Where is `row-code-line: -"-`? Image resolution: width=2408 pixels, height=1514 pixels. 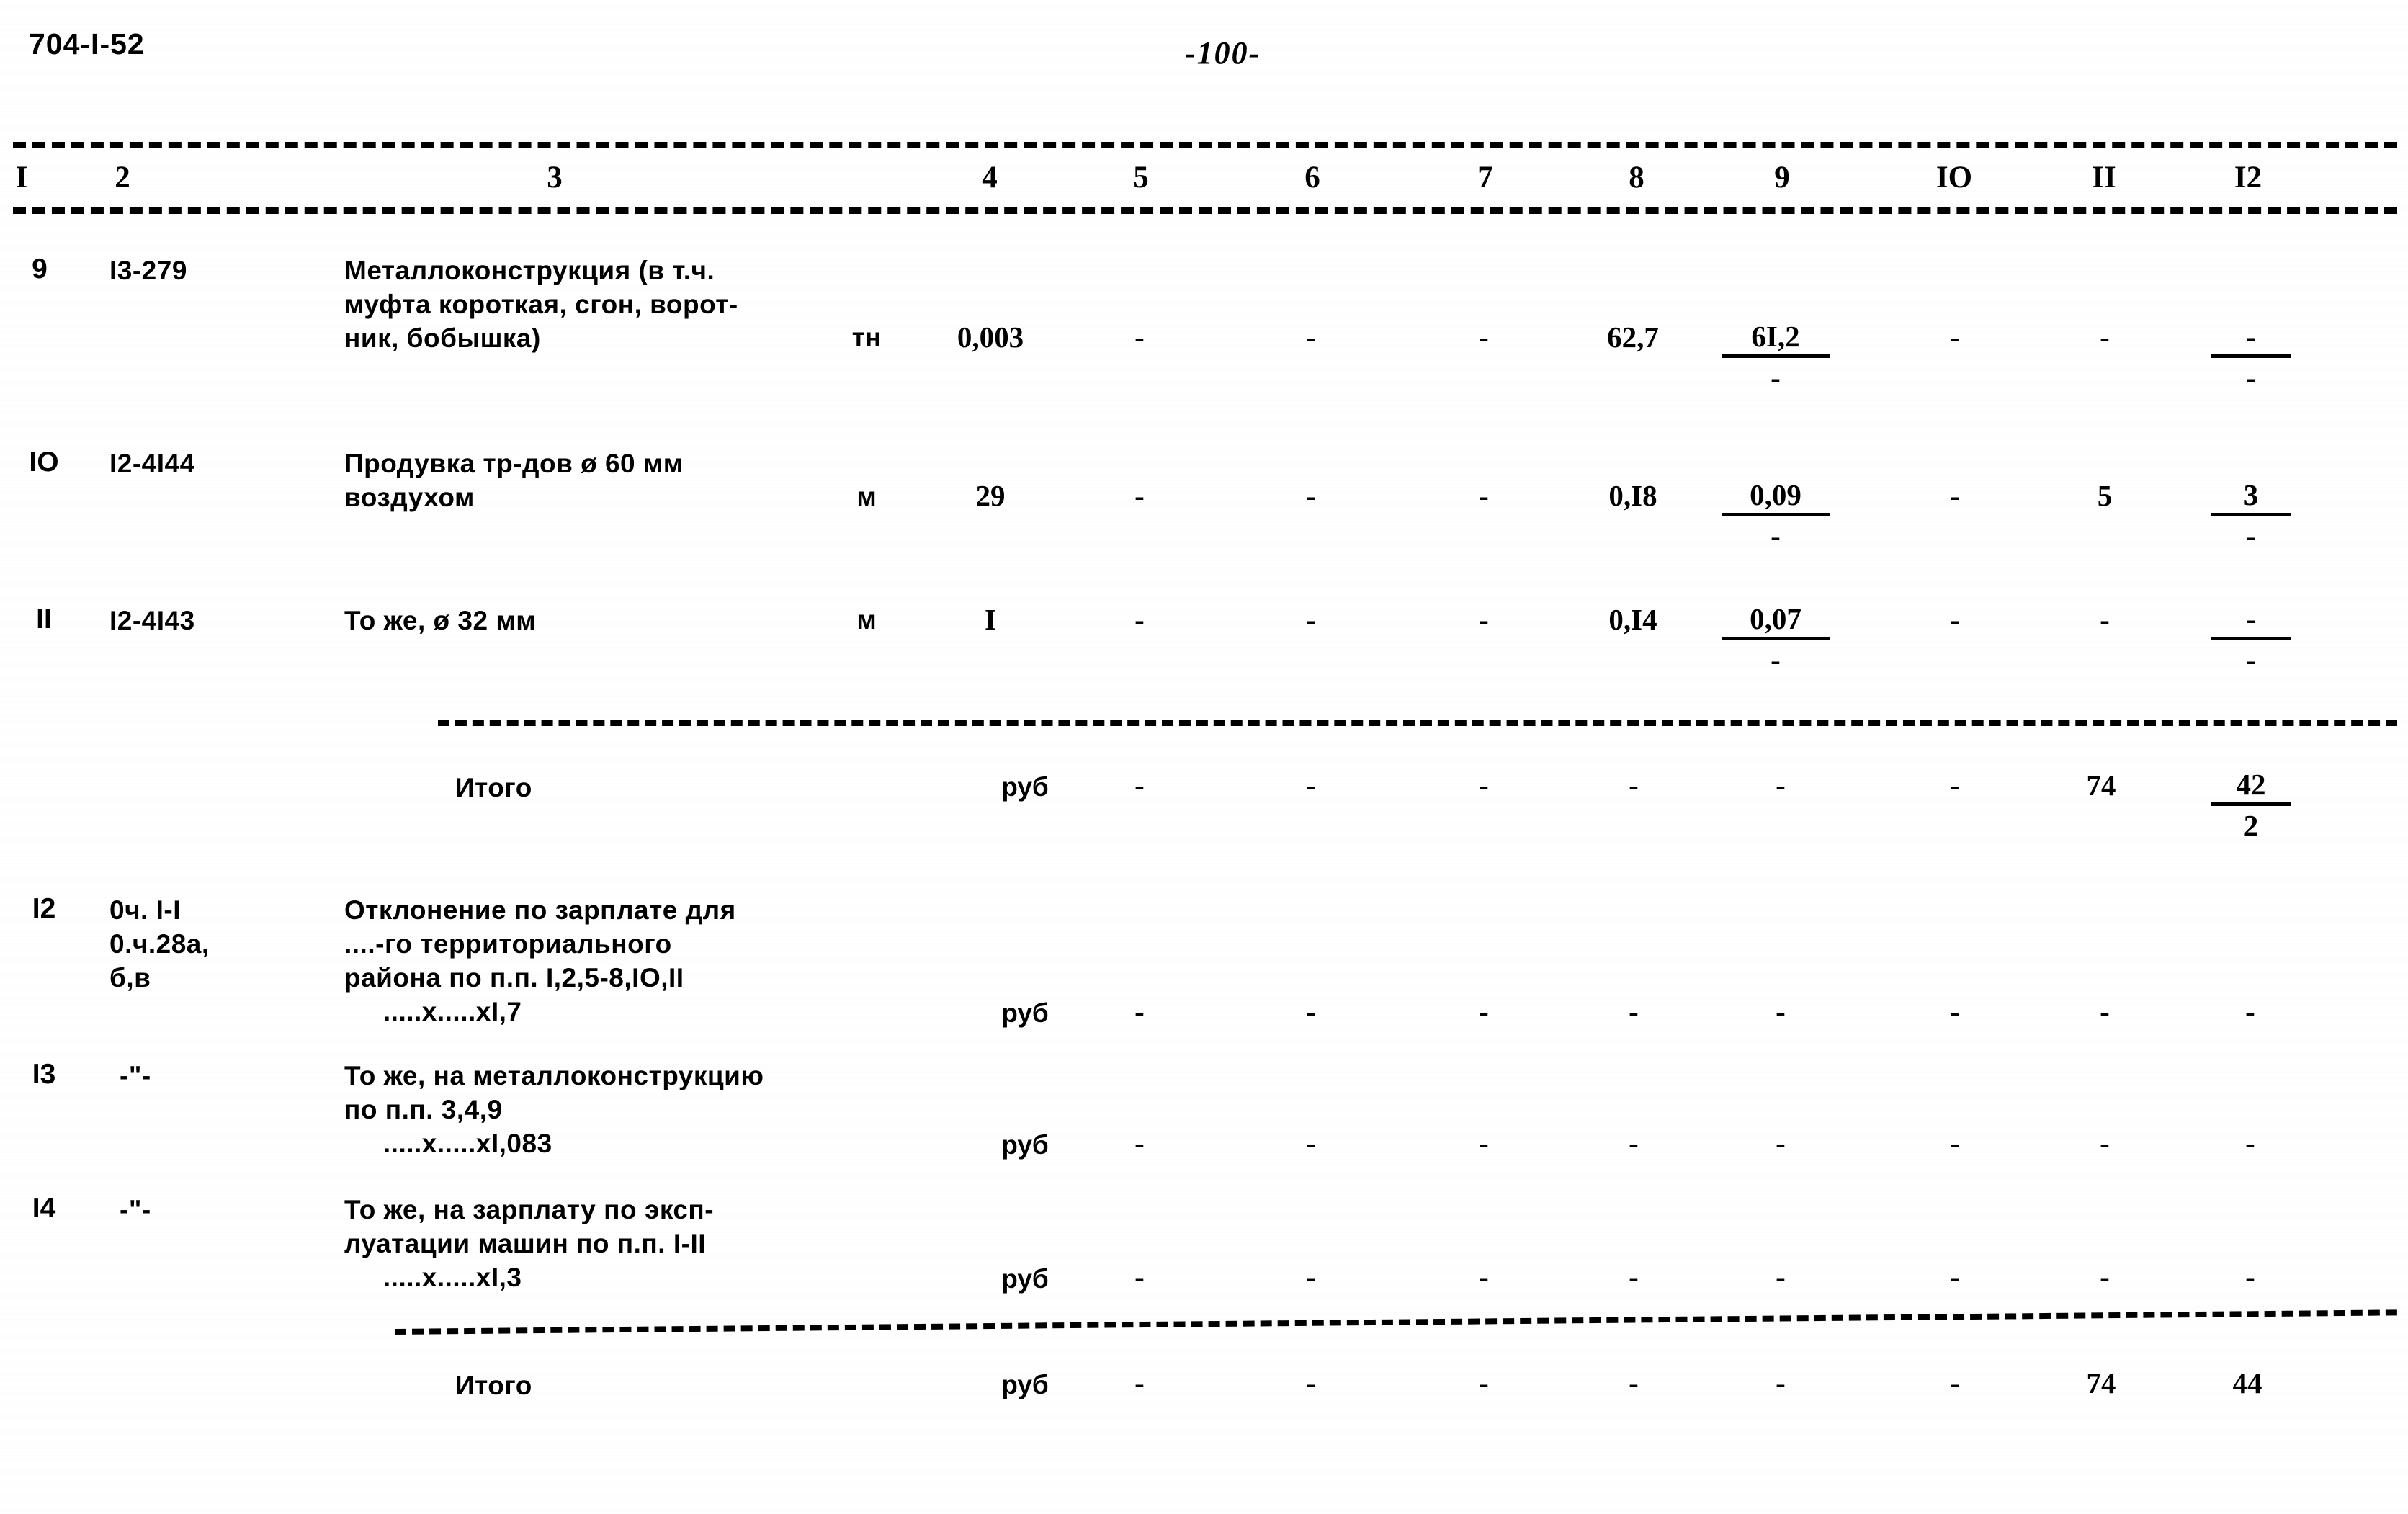
row-code-line: -"- is located at coordinates (135, 1209).